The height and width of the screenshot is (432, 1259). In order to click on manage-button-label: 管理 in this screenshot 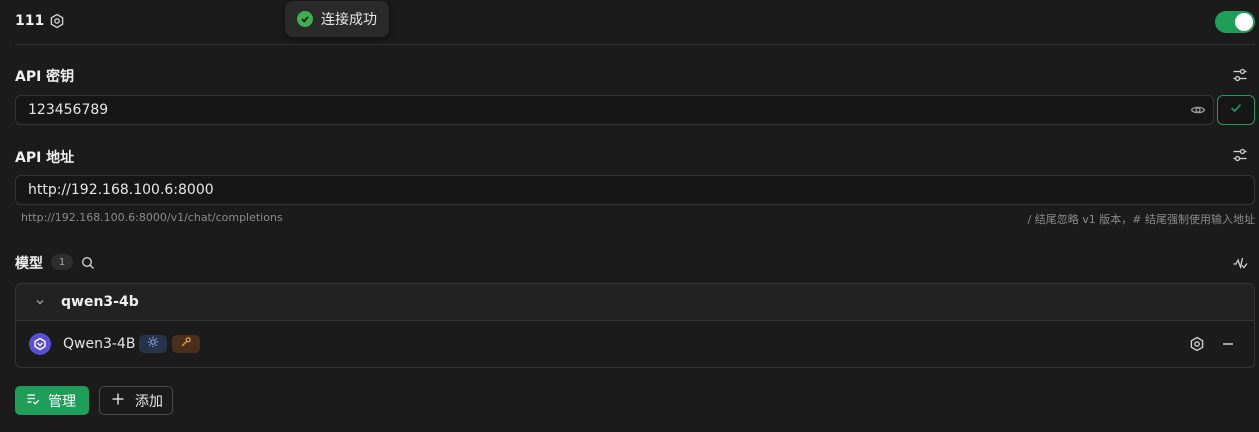, I will do `click(62, 401)`.